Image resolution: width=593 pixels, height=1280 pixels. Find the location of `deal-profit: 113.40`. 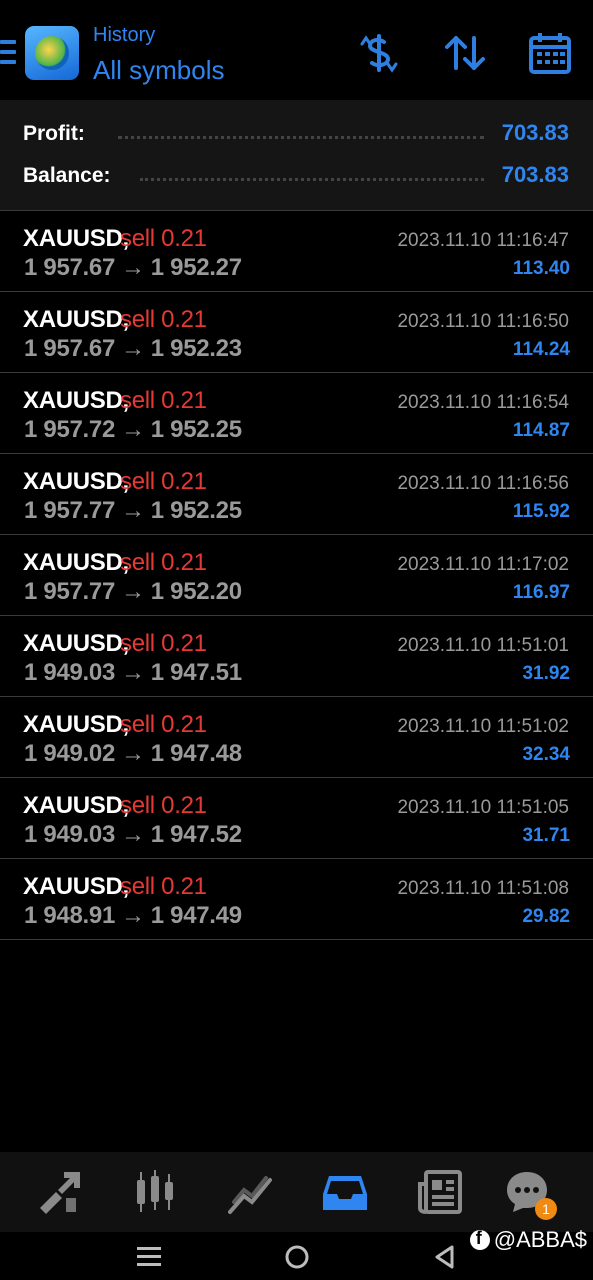

deal-profit: 113.40 is located at coordinates (541, 268).